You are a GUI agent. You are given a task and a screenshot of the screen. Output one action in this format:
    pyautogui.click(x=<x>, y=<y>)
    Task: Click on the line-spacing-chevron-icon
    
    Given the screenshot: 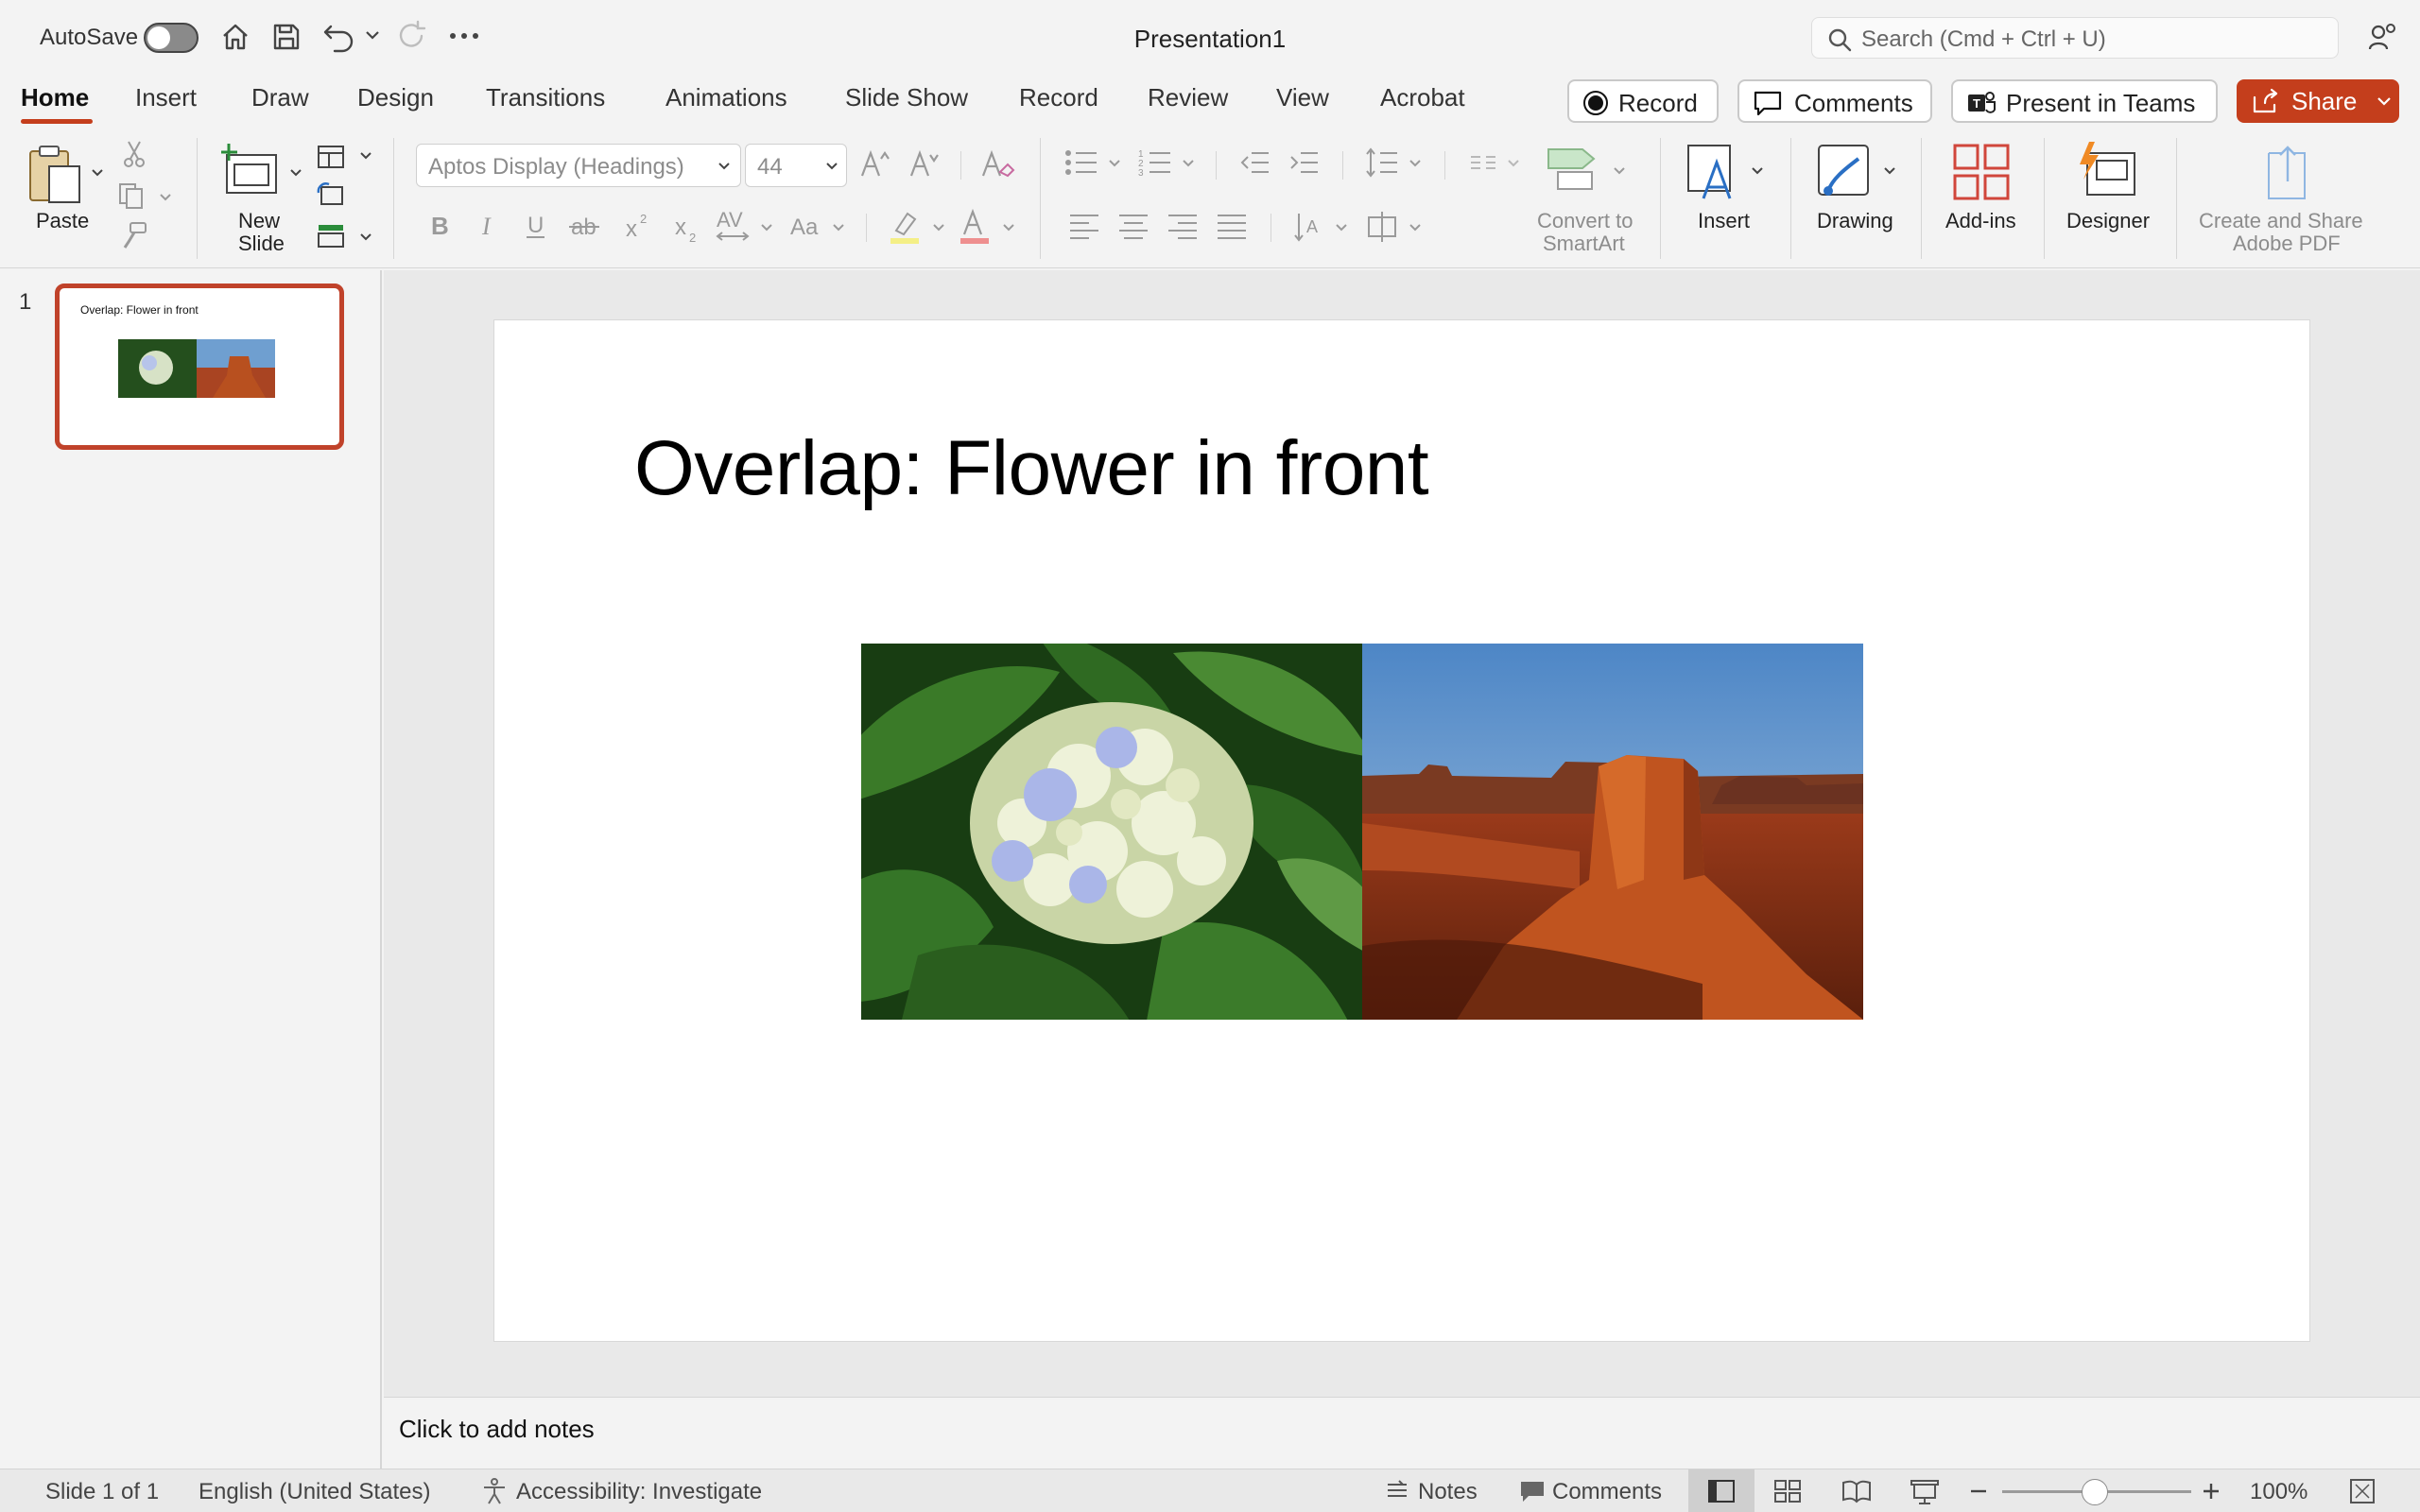 What is the action you would take?
    pyautogui.click(x=1416, y=163)
    